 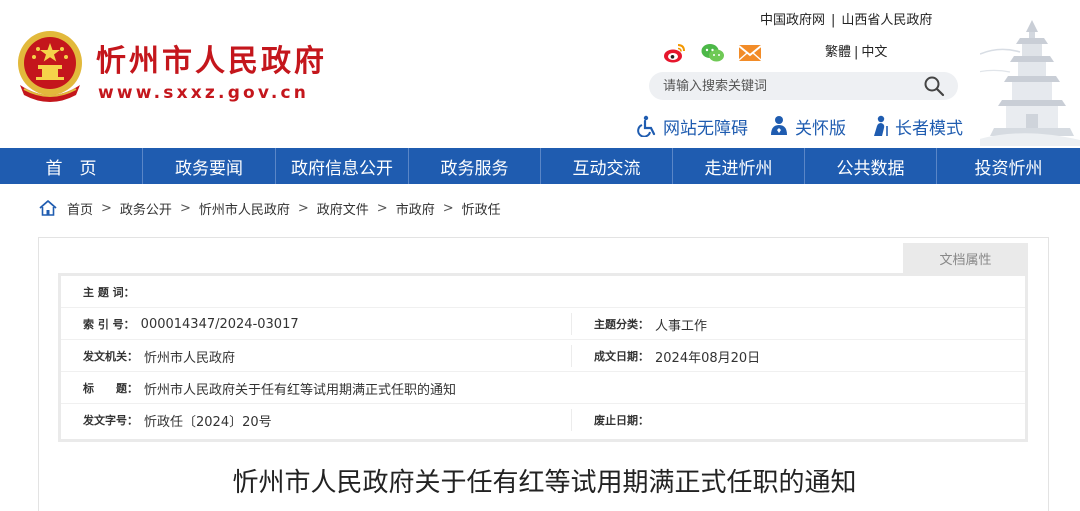 What do you see at coordinates (219, 324) in the screenshot?
I see `index-value: 000014347/2024-03017` at bounding box center [219, 324].